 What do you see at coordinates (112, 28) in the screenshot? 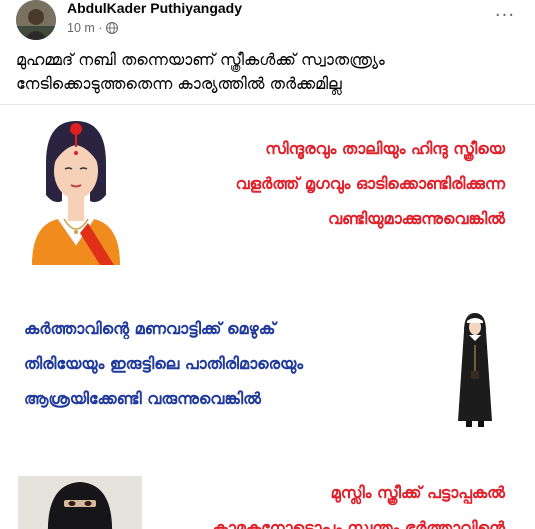
I see `globe-icon` at bounding box center [112, 28].